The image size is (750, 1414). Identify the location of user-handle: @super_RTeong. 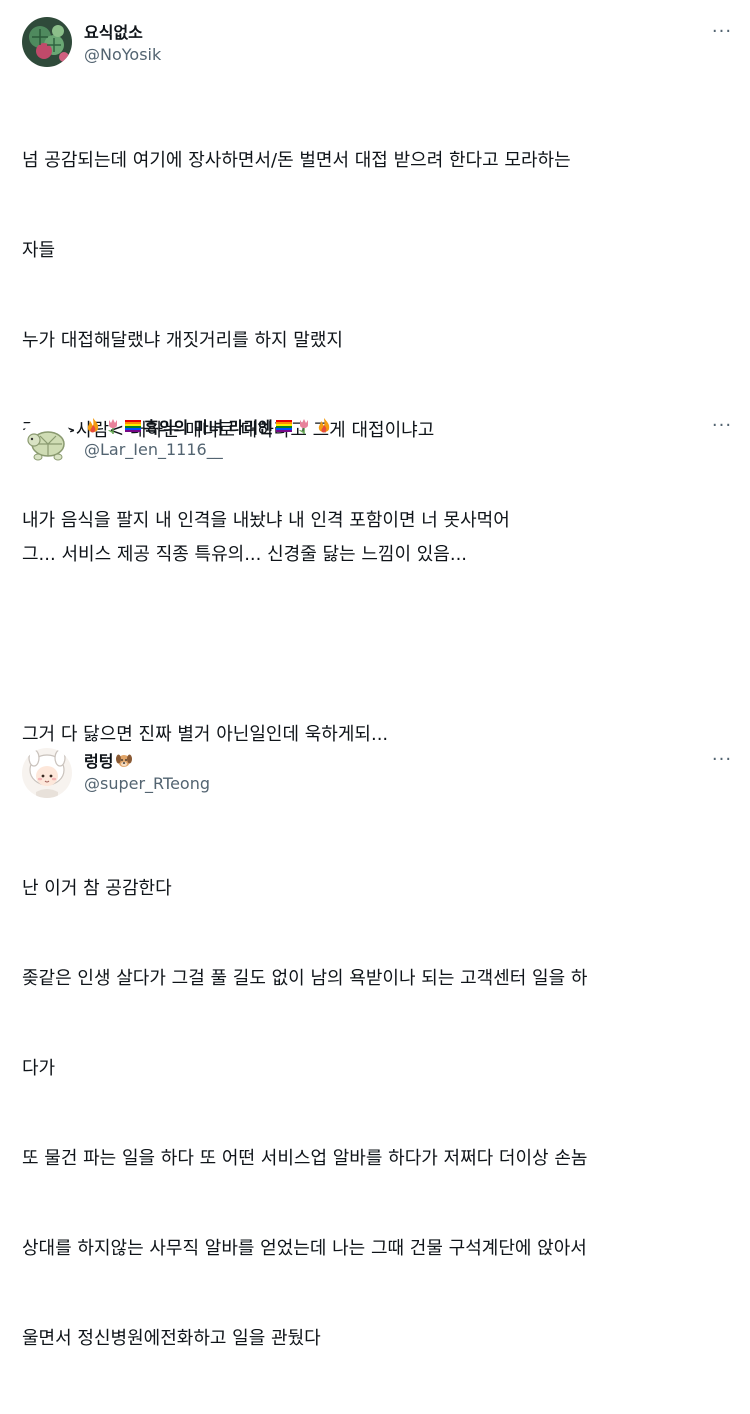
(147, 783).